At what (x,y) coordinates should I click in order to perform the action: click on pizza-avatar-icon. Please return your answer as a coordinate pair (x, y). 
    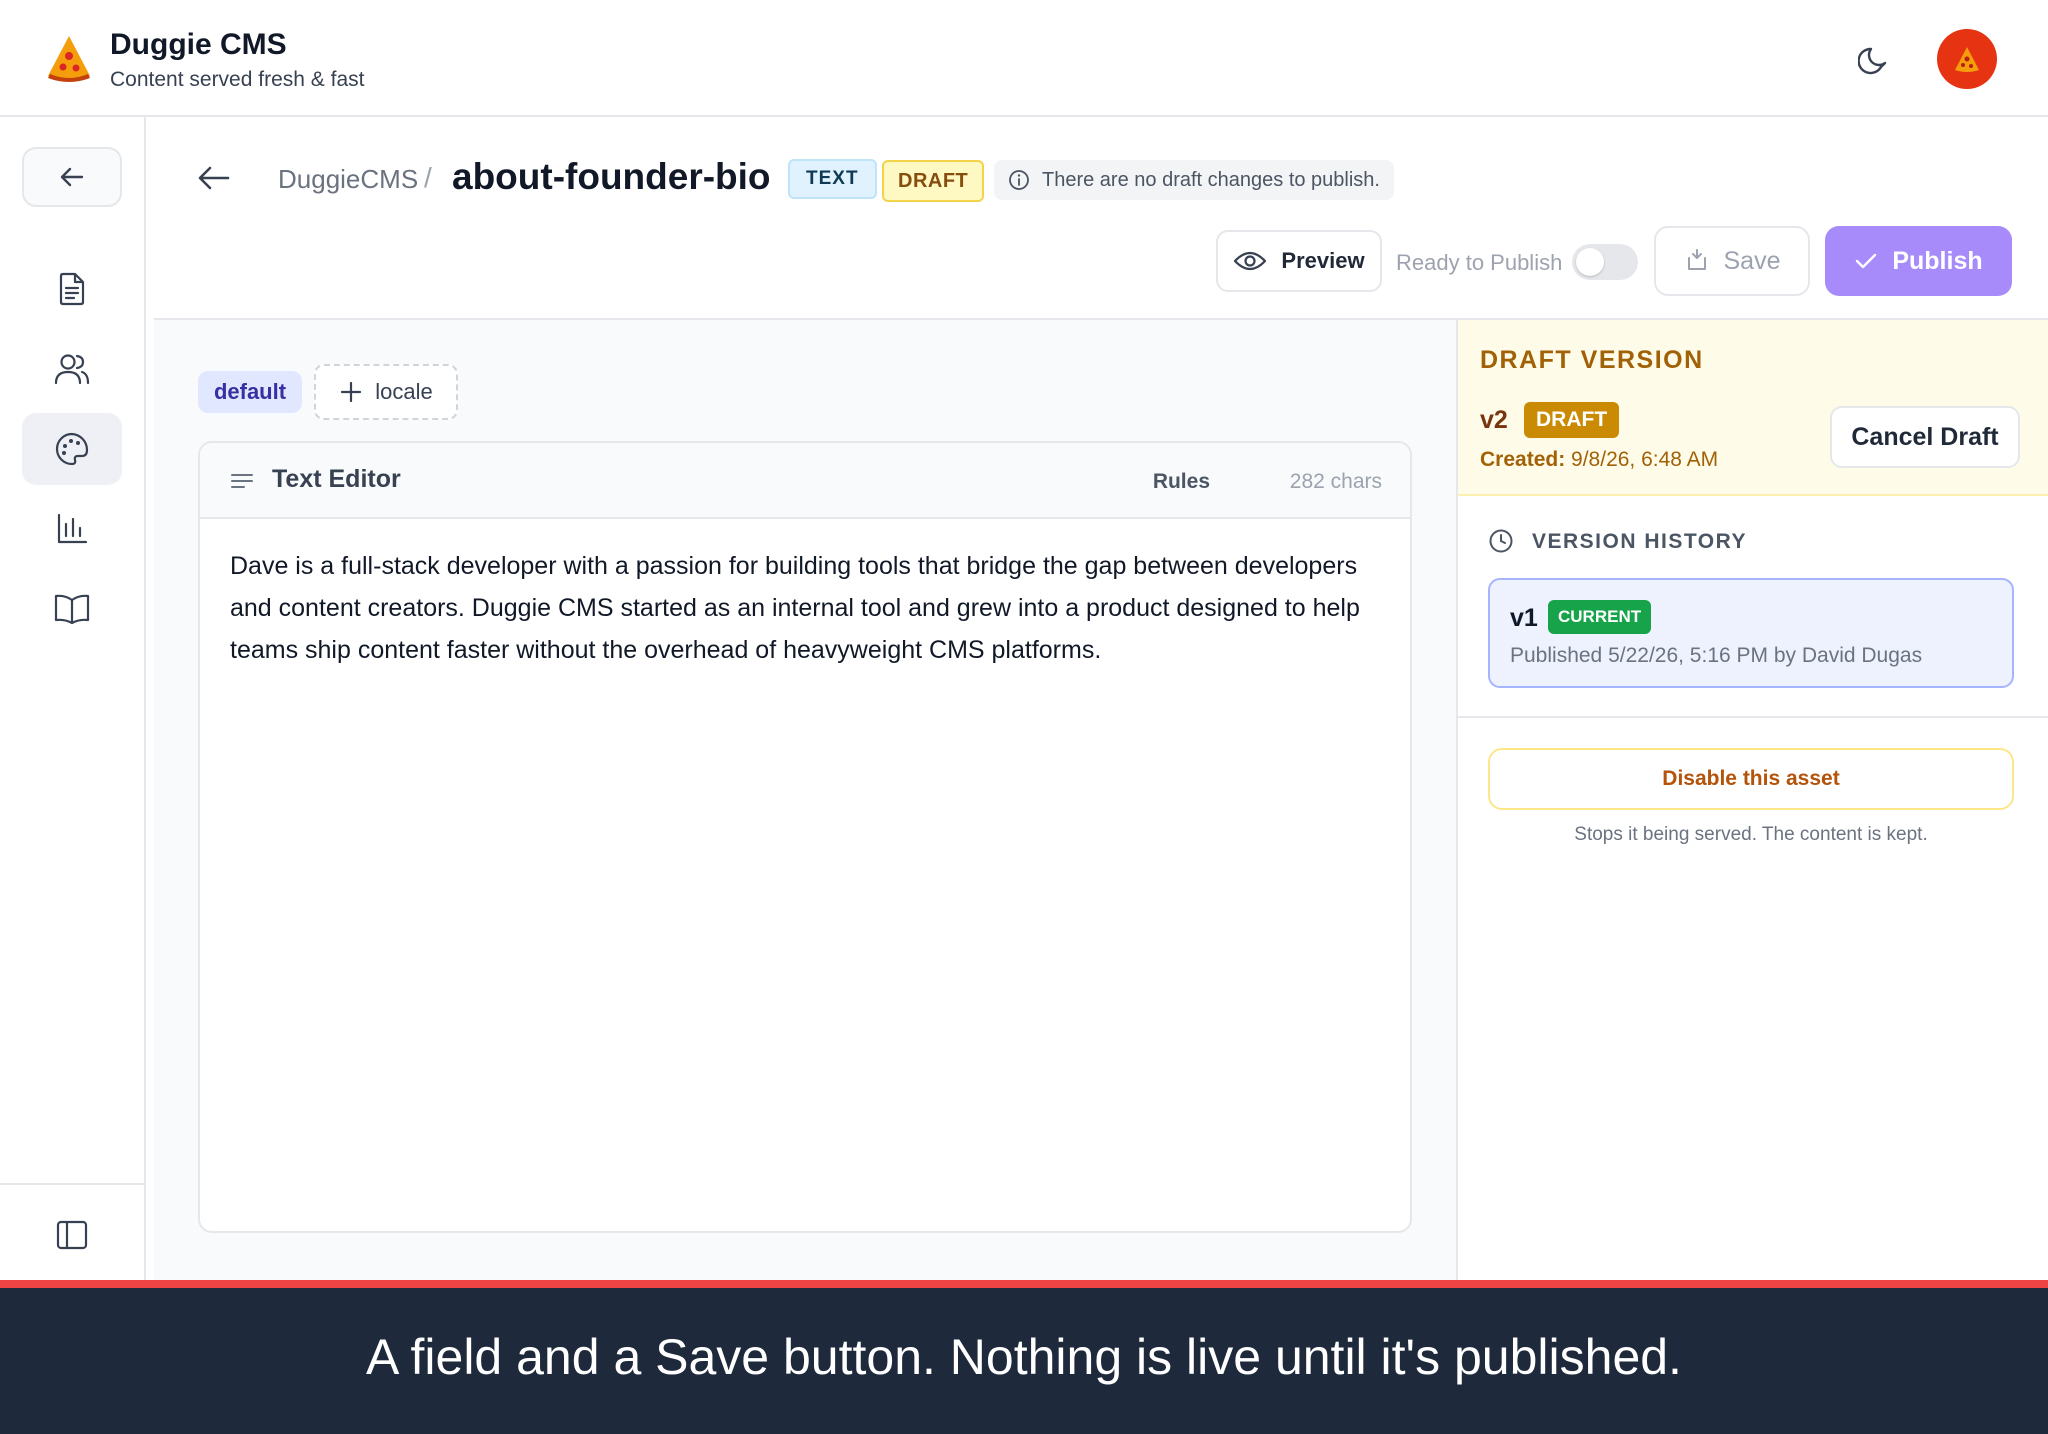
    Looking at the image, I should click on (1967, 59).